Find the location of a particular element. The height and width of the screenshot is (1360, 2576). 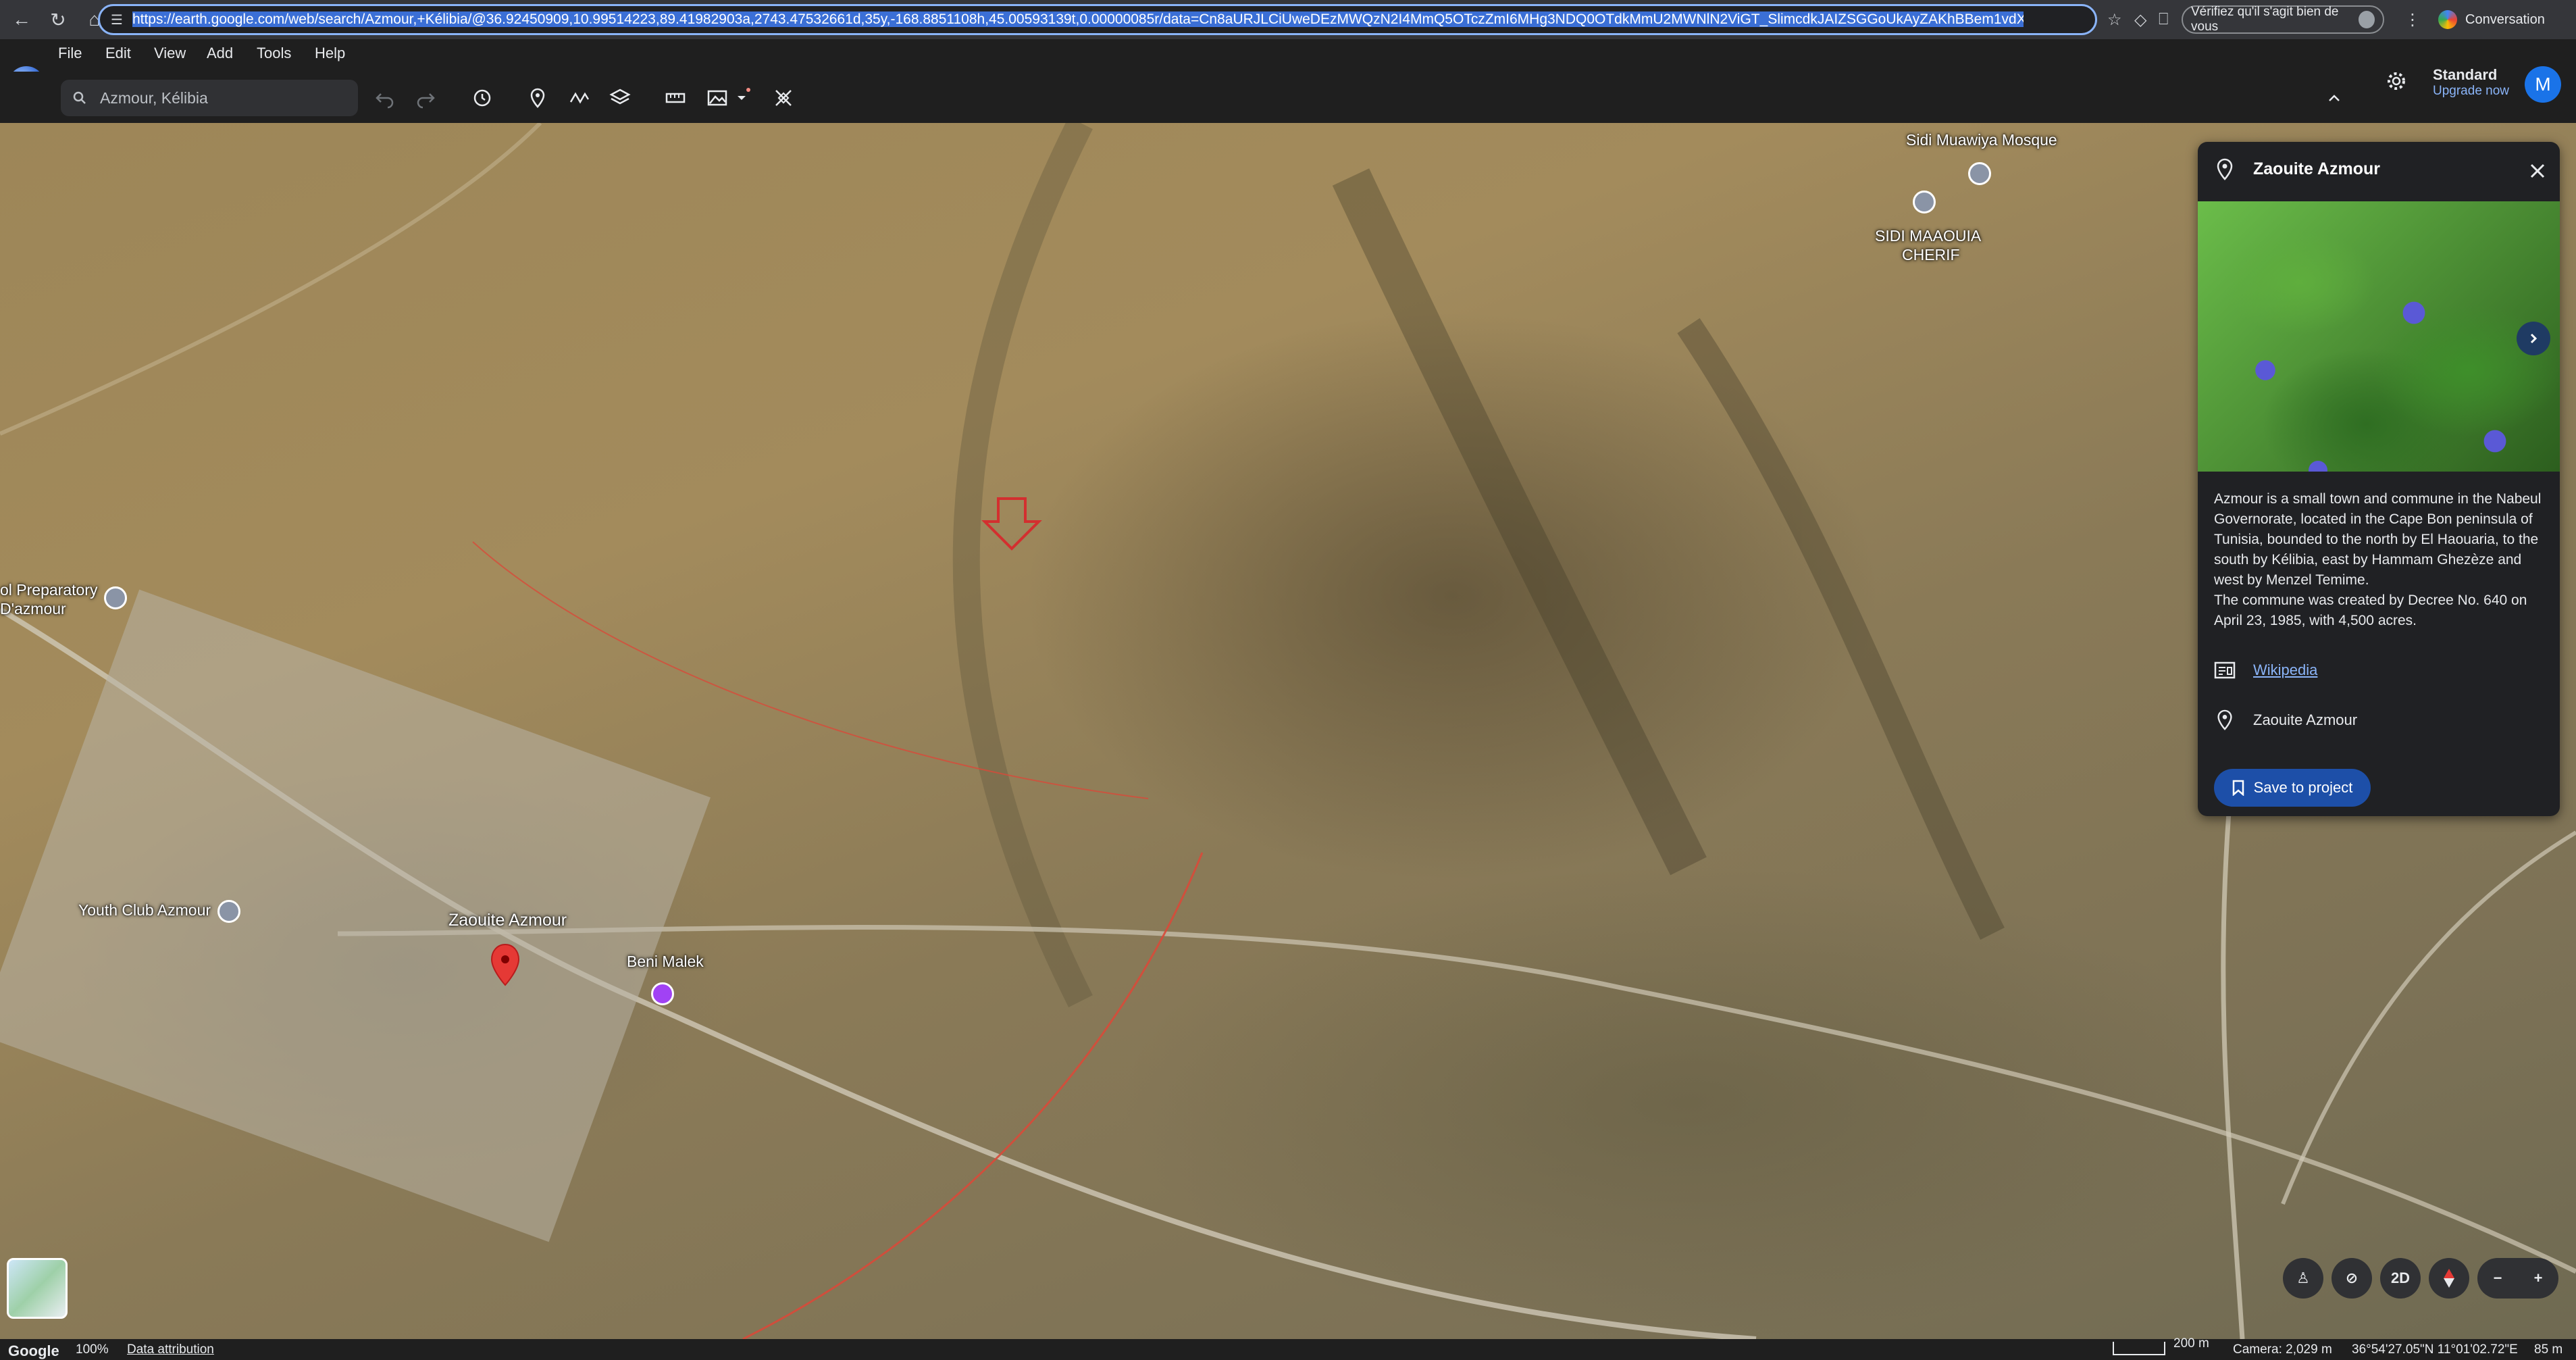

profile-verify-pill: Vérifiez qu'il s'agit bien de vous is located at coordinates (2283, 19).